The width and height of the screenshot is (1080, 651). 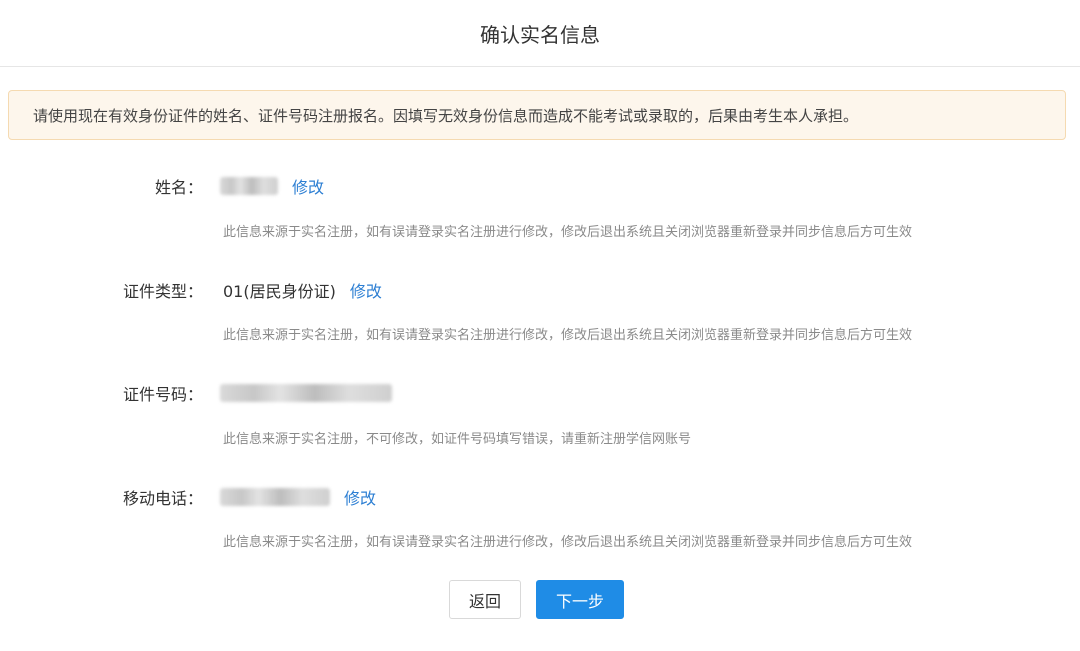 I want to click on id-type-value: 01(居民身份证), so click(x=279, y=291).